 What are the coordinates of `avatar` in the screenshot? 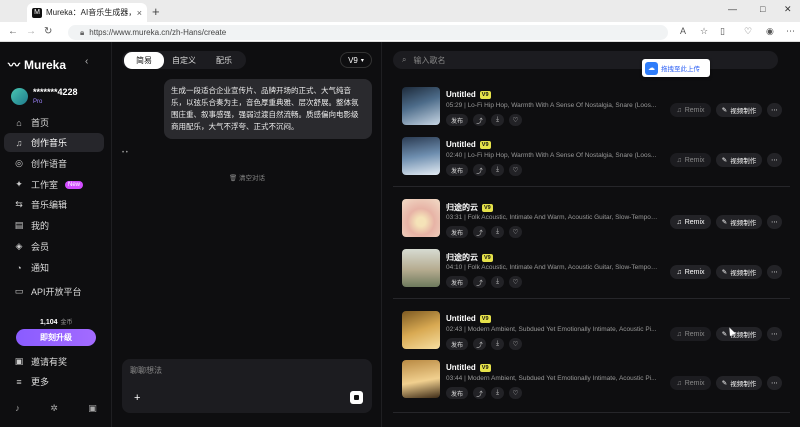 It's located at (19, 96).